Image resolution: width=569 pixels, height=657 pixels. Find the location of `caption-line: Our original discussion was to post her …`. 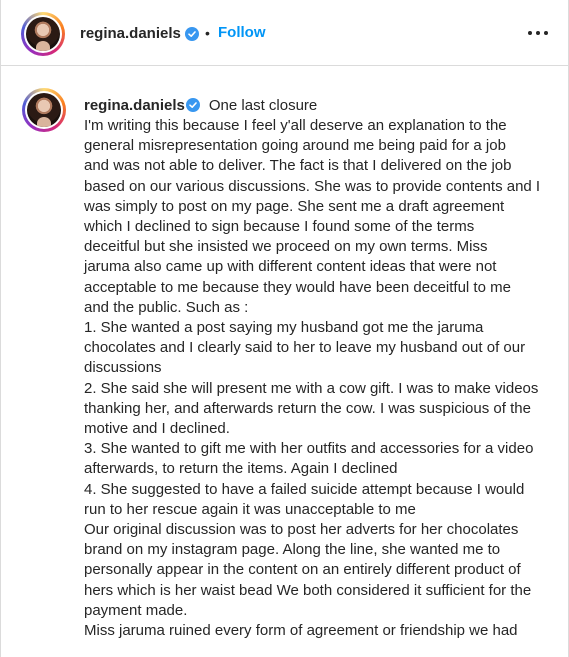

caption-line: Our original discussion was to post her … is located at coordinates (301, 530).